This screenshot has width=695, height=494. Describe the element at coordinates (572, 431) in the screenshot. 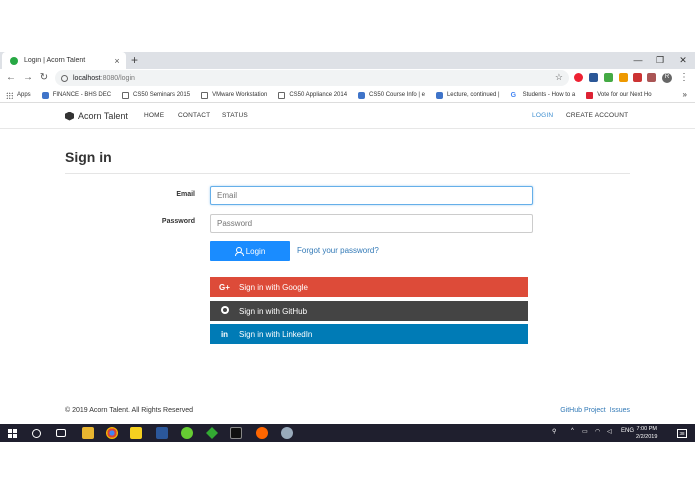

I see `tray-chevron-icon: ^` at that location.